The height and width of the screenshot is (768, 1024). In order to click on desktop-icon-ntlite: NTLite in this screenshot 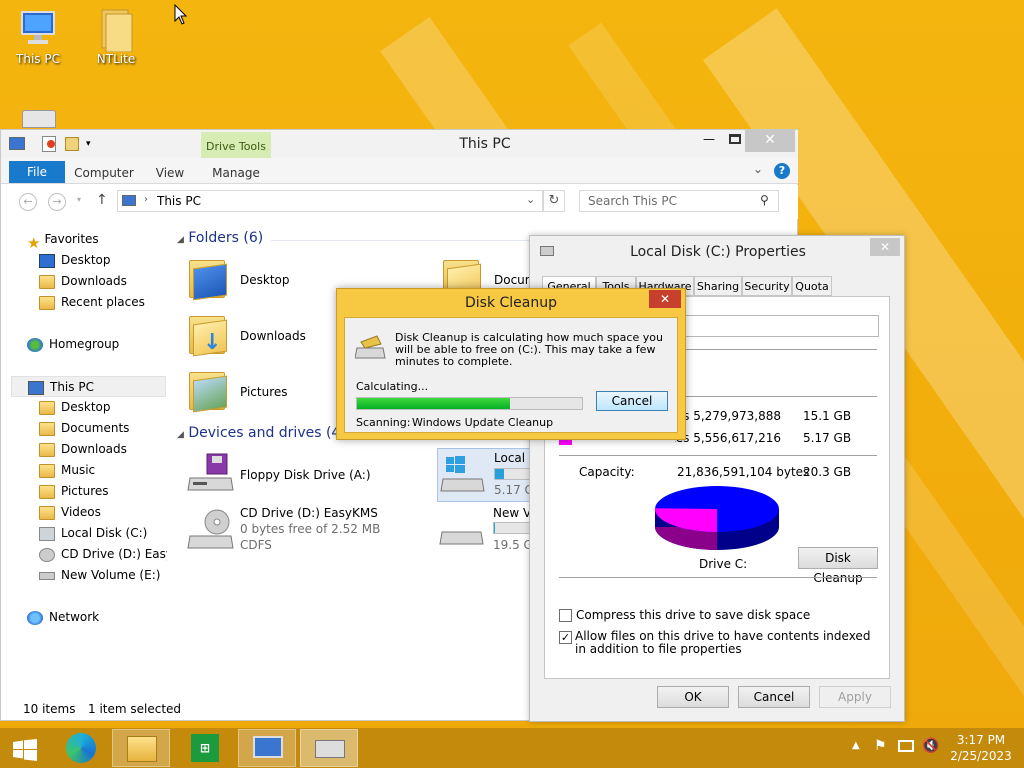, I will do `click(116, 37)`.